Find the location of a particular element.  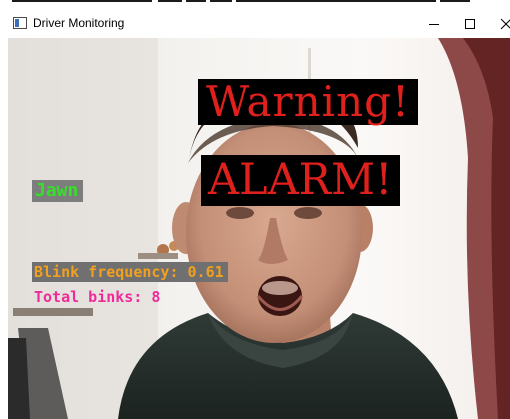

warning-alert-label: Warning! is located at coordinates (308, 102).